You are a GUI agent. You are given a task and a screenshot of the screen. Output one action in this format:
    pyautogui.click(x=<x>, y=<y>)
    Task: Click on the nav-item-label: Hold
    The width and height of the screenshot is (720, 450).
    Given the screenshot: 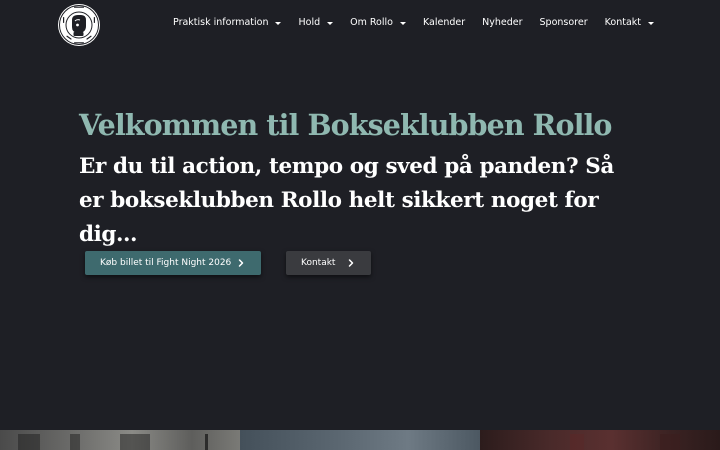 What is the action you would take?
    pyautogui.click(x=309, y=22)
    